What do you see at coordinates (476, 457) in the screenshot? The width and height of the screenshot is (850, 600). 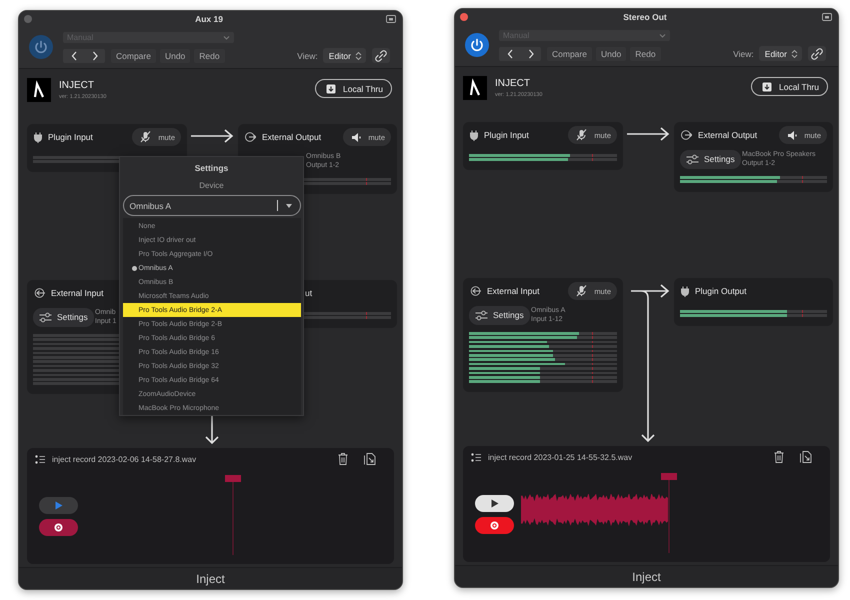 I see `list-icon` at bounding box center [476, 457].